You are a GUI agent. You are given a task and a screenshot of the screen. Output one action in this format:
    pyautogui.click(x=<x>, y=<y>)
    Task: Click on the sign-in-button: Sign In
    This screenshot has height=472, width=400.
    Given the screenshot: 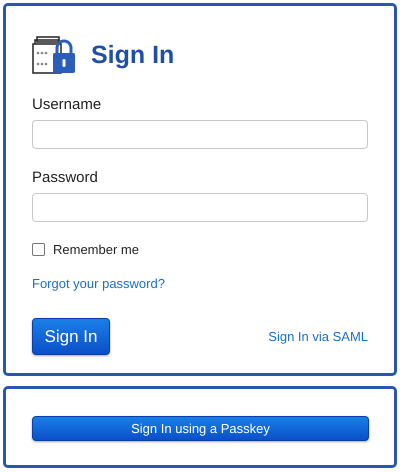 What is the action you would take?
    pyautogui.click(x=71, y=336)
    